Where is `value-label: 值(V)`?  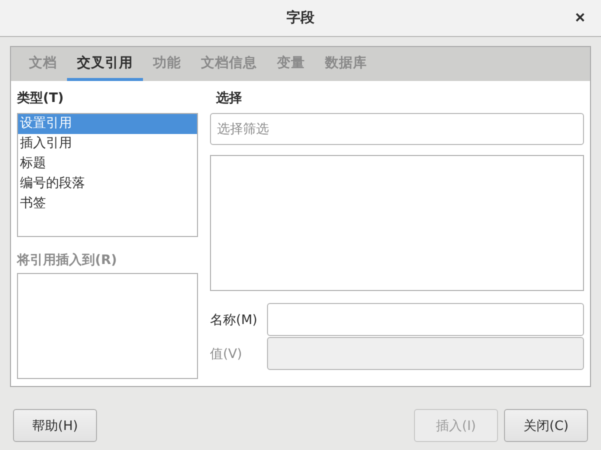 value-label: 值(V) is located at coordinates (227, 354).